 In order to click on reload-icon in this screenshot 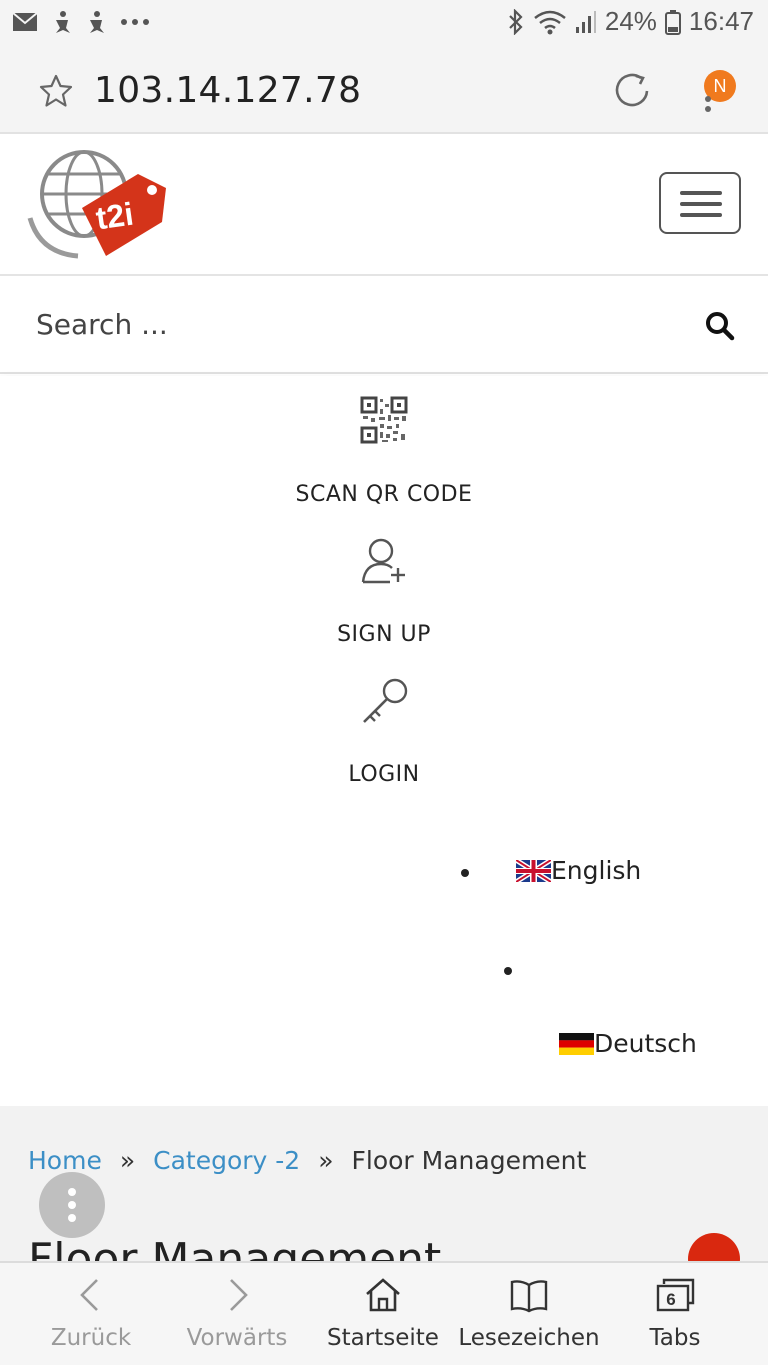, I will do `click(633, 91)`.